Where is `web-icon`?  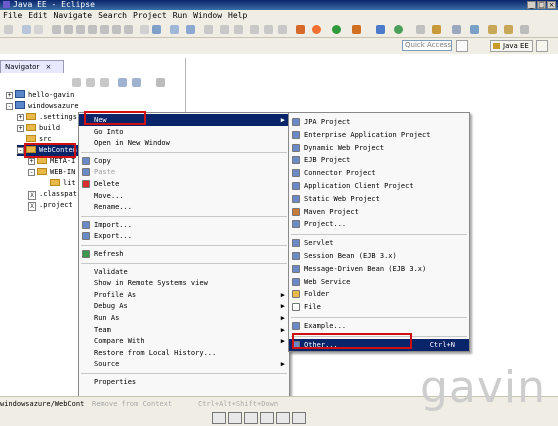
web-icon is located at coordinates (190, 29).